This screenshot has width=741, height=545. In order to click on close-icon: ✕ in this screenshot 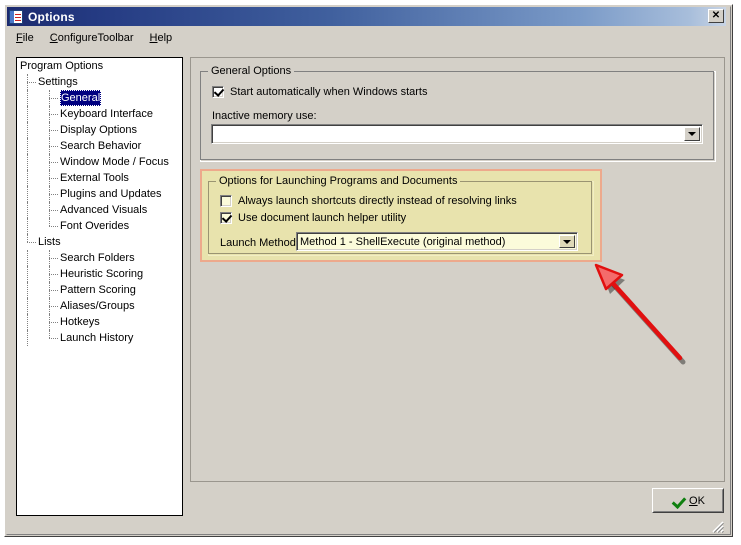, I will do `click(716, 16)`.